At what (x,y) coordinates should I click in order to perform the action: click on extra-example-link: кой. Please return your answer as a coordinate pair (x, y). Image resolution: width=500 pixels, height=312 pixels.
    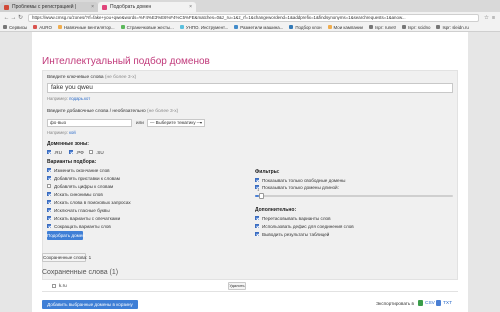
    Looking at the image, I should click on (72, 132).